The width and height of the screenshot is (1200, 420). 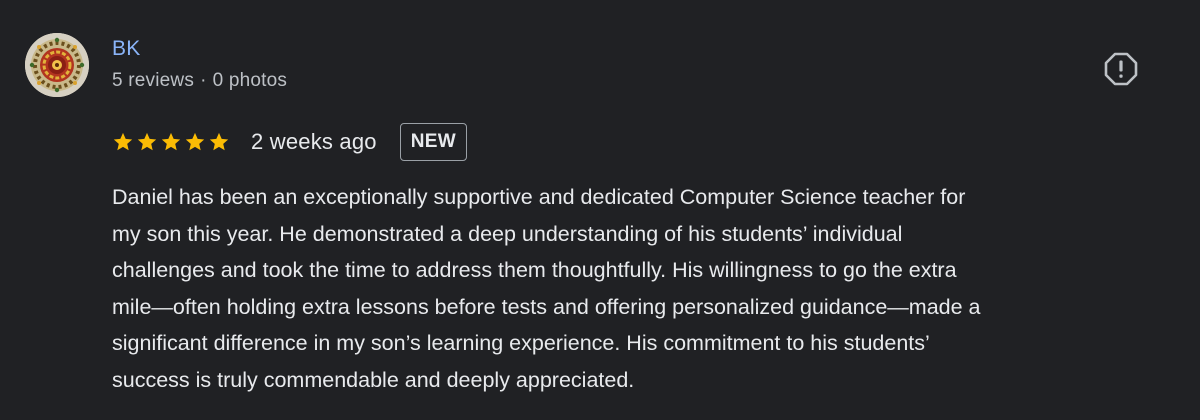 What do you see at coordinates (433, 142) in the screenshot?
I see `new-badge: NEW` at bounding box center [433, 142].